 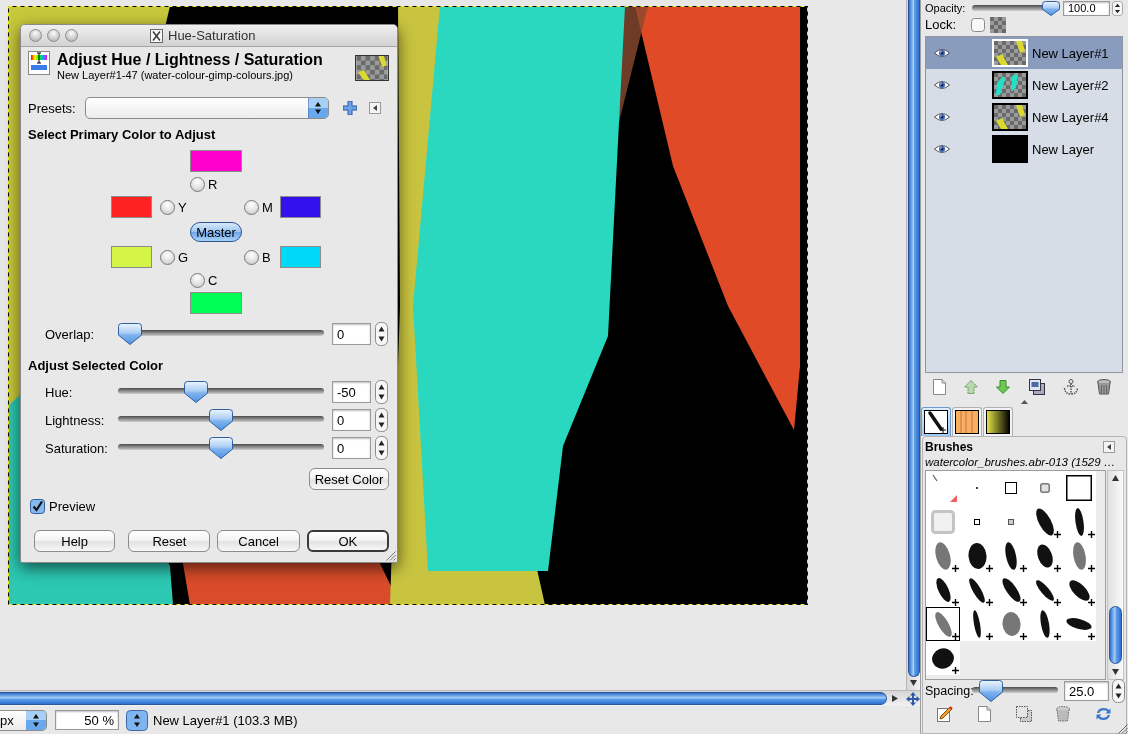 What do you see at coordinates (225, 720) in the screenshot?
I see `status-text: New Layer#1 (103.3 MB)` at bounding box center [225, 720].